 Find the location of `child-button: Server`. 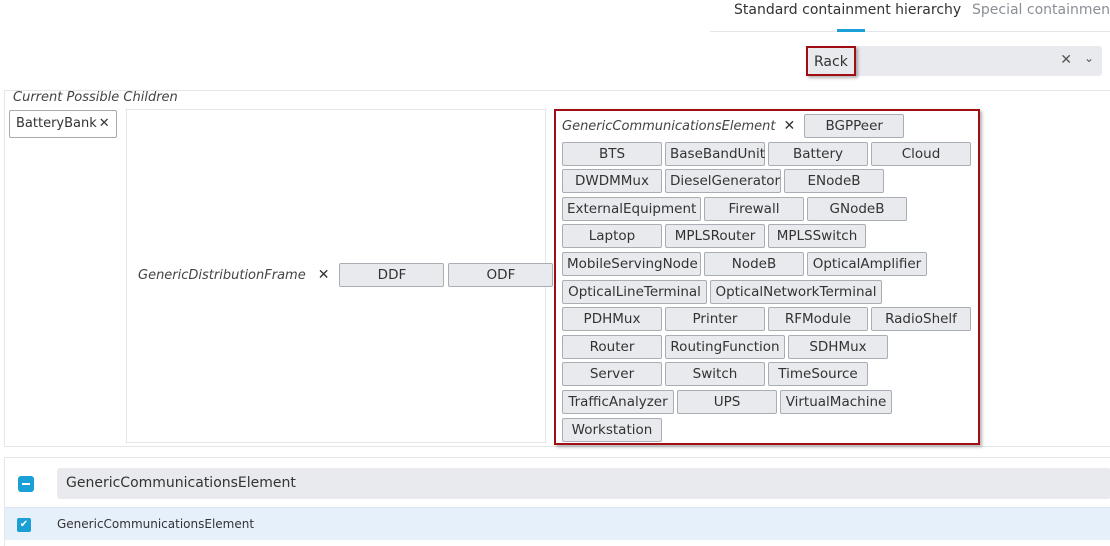

child-button: Server is located at coordinates (612, 374).